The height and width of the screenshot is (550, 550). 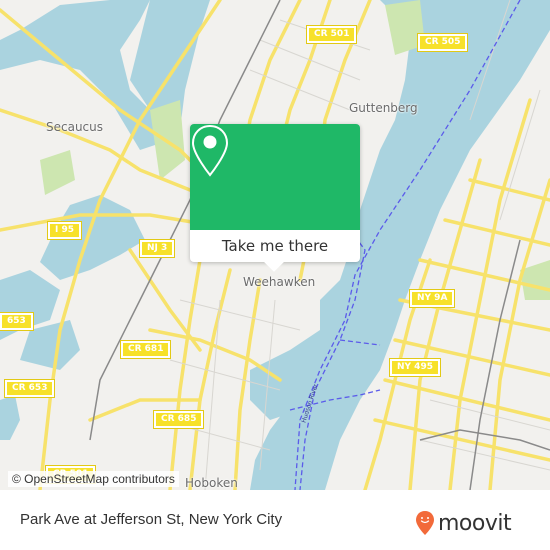 What do you see at coordinates (432, 298) in the screenshot?
I see `route-shield-ny9a: NY 9A` at bounding box center [432, 298].